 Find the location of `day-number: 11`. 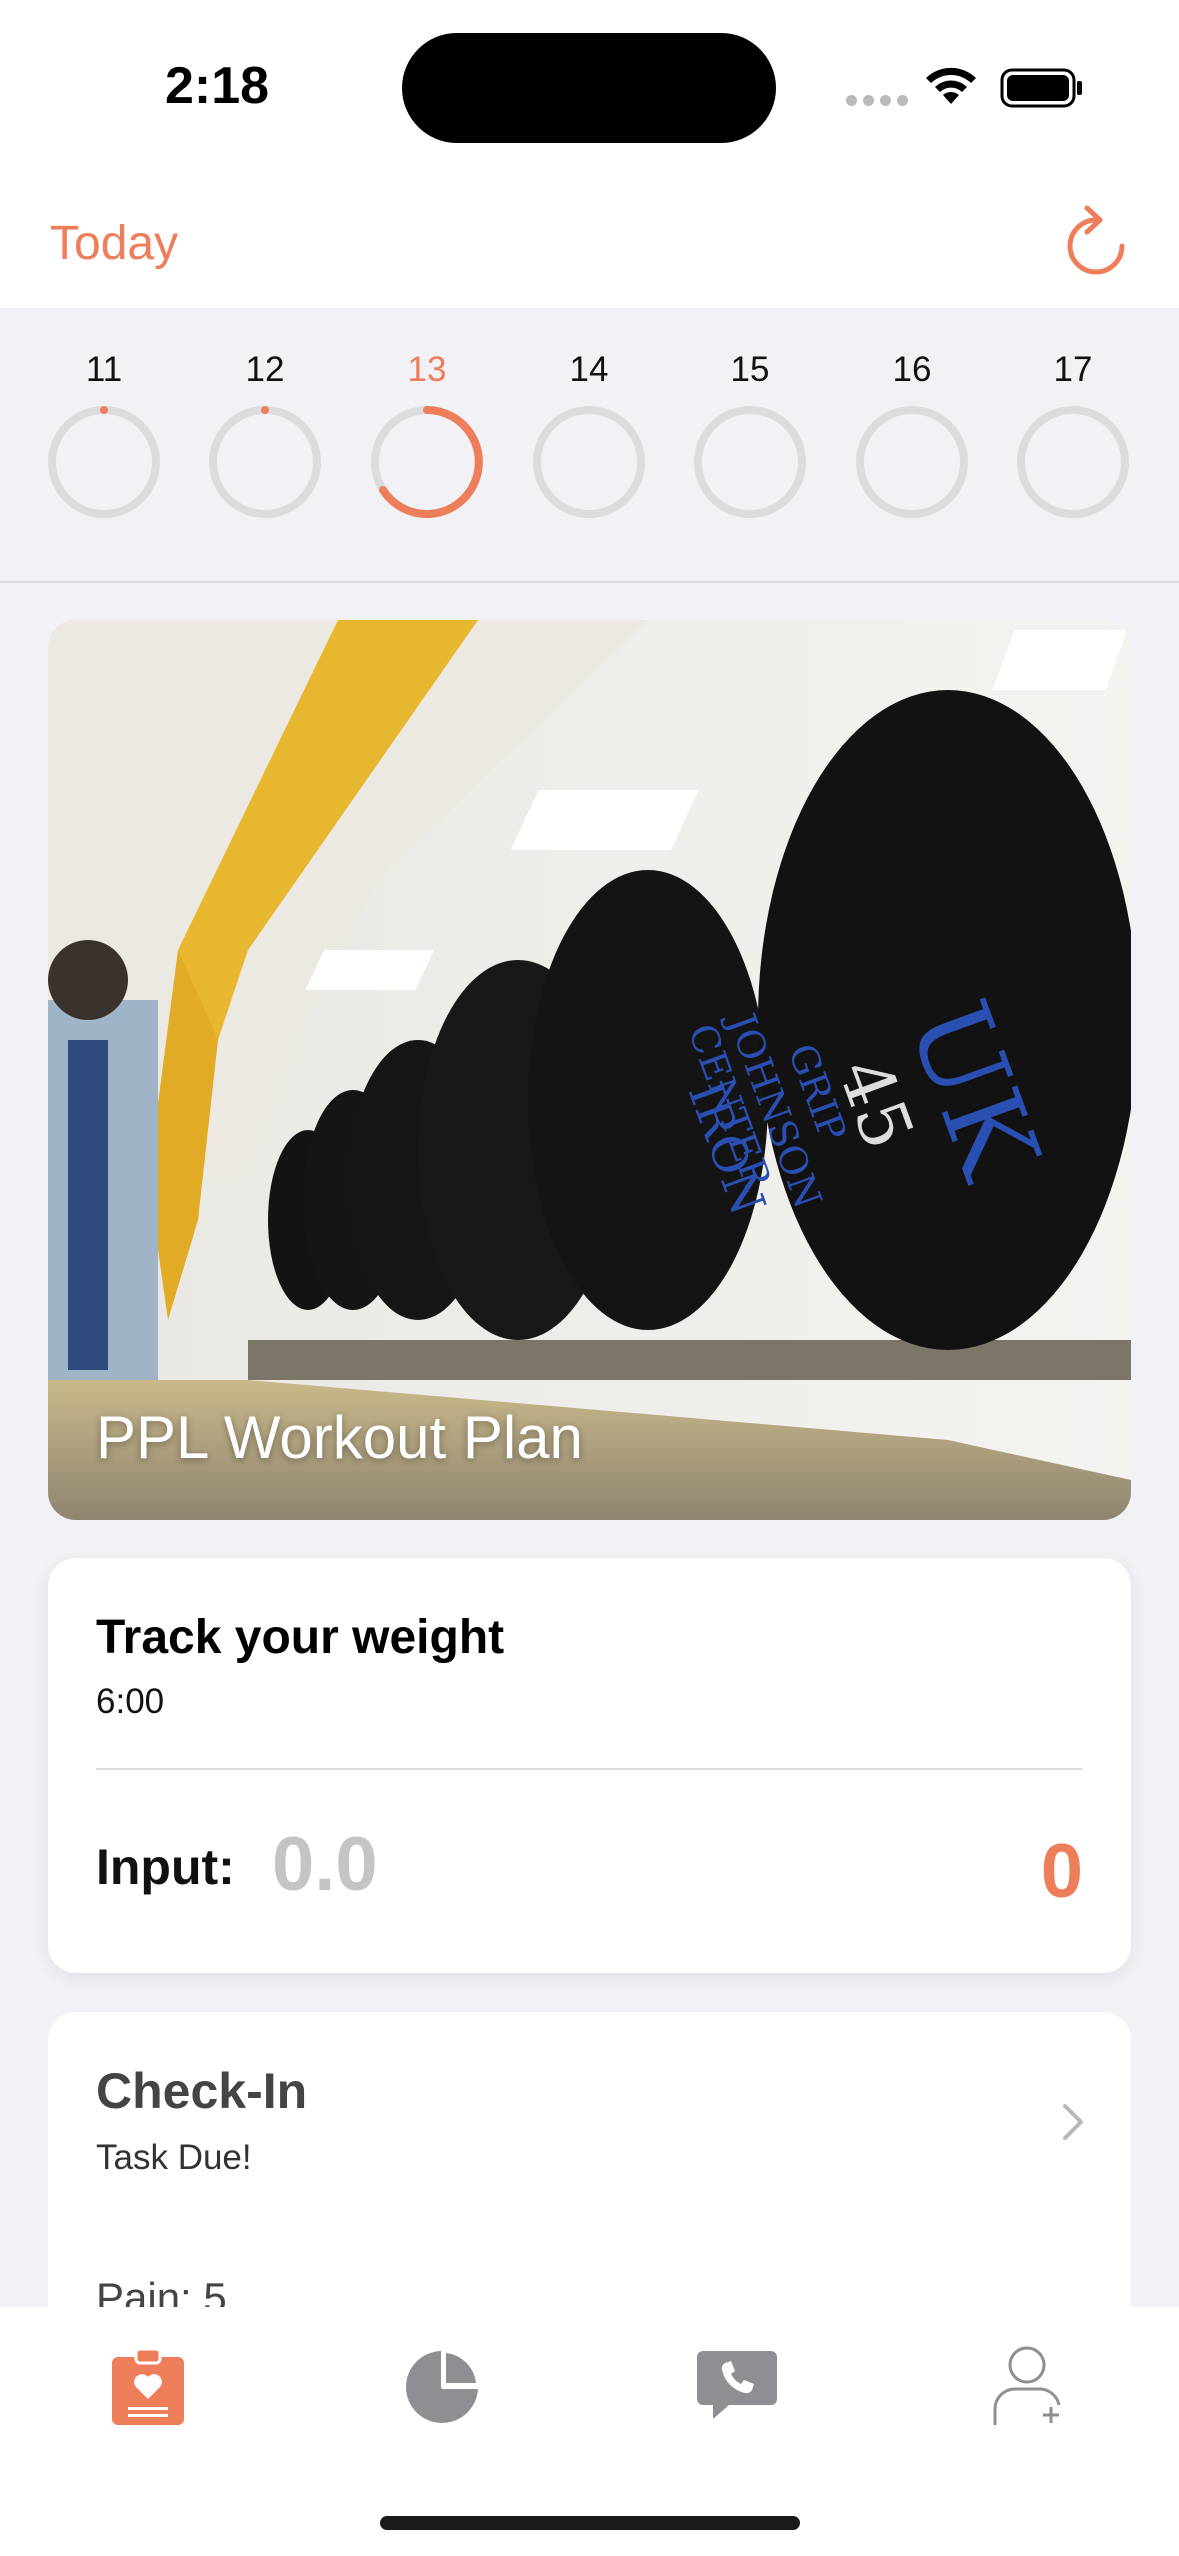

day-number: 11 is located at coordinates (104, 369).